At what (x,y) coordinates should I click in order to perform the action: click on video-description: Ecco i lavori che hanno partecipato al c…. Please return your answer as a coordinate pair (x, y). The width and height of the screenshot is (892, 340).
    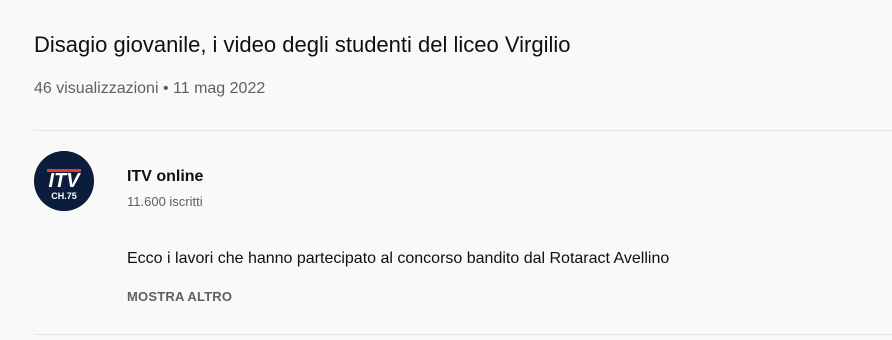
    Looking at the image, I should click on (398, 258).